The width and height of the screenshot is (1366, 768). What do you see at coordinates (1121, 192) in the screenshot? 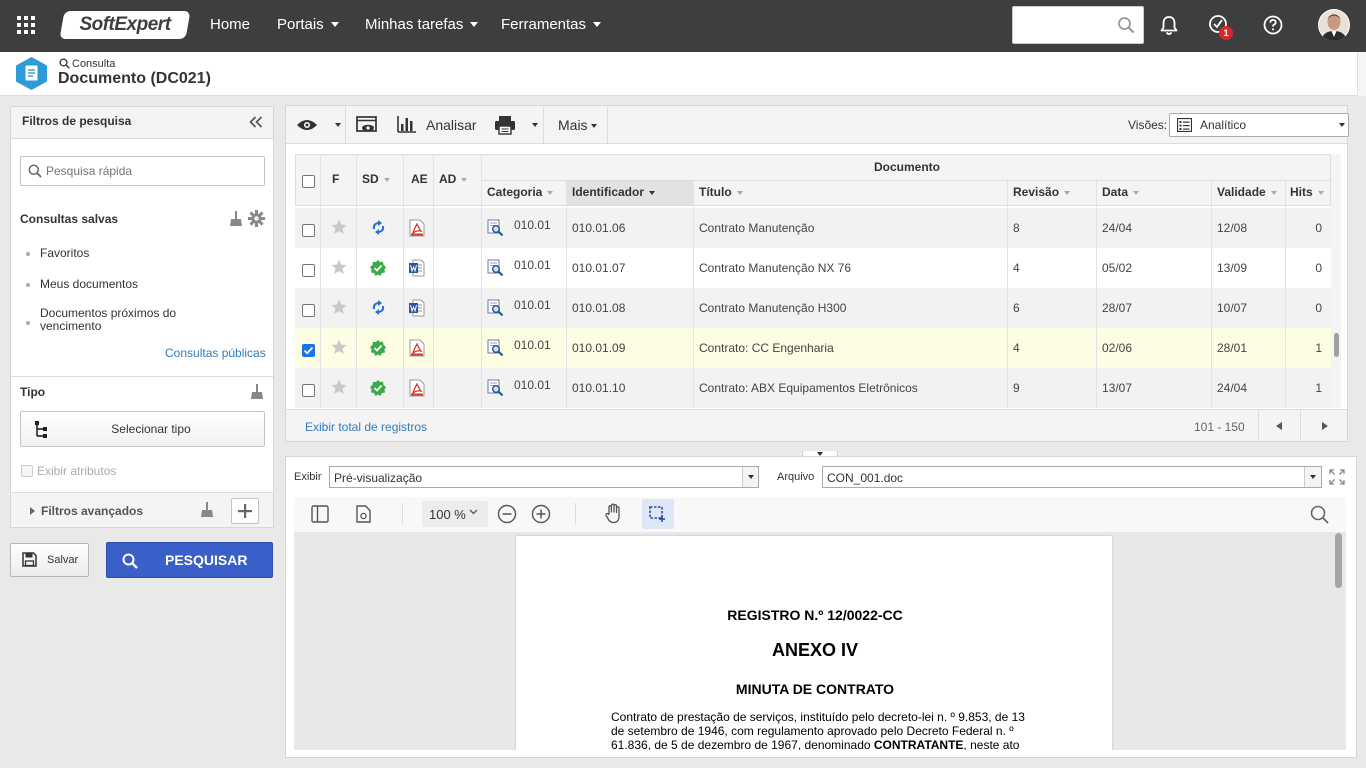
I see `col-data: Data` at bounding box center [1121, 192].